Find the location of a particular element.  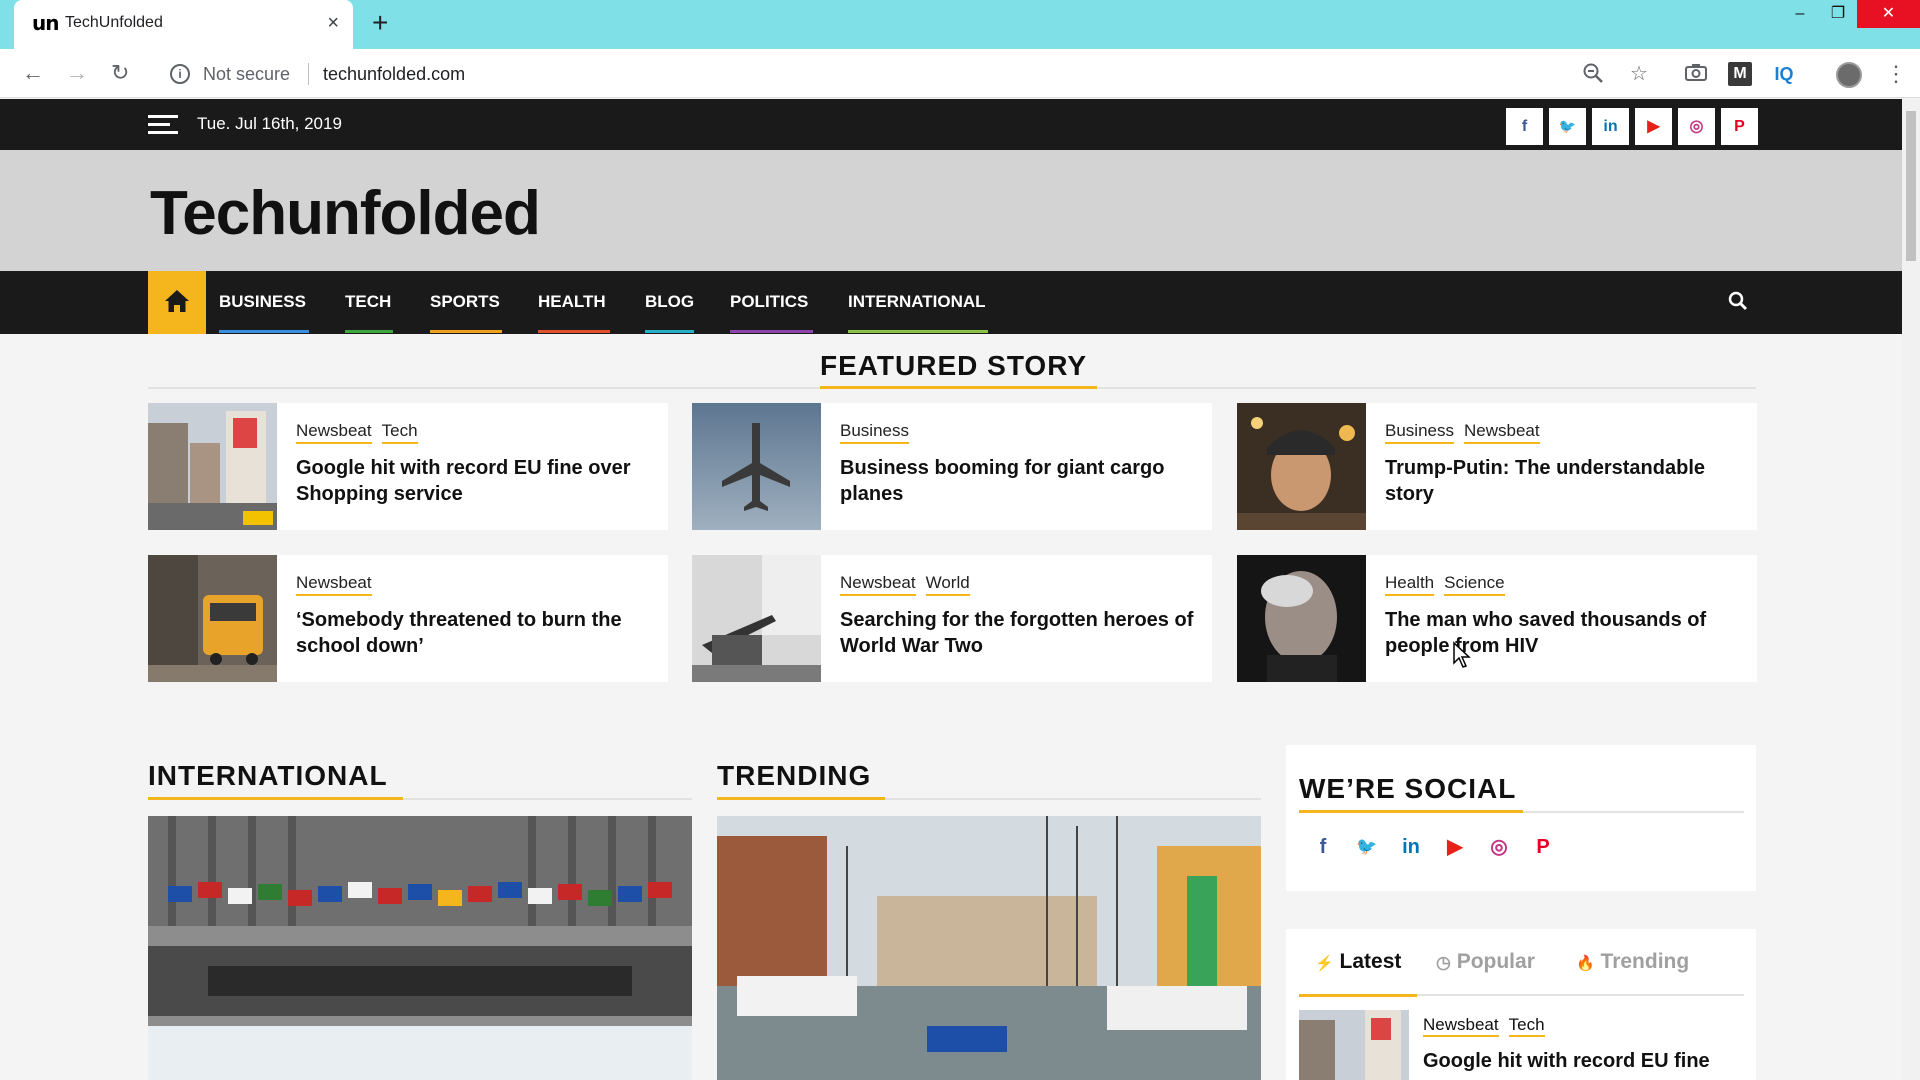

current-date: Tue. Jul 16th, 2019 is located at coordinates (269, 123).